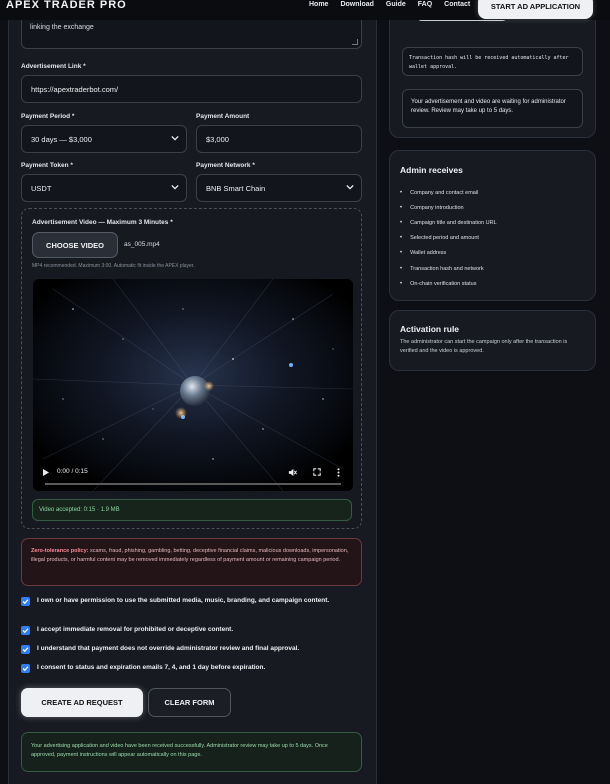 The image size is (610, 784). I want to click on create-ad-request-button: CREATE AD REQUEST, so click(82, 702).